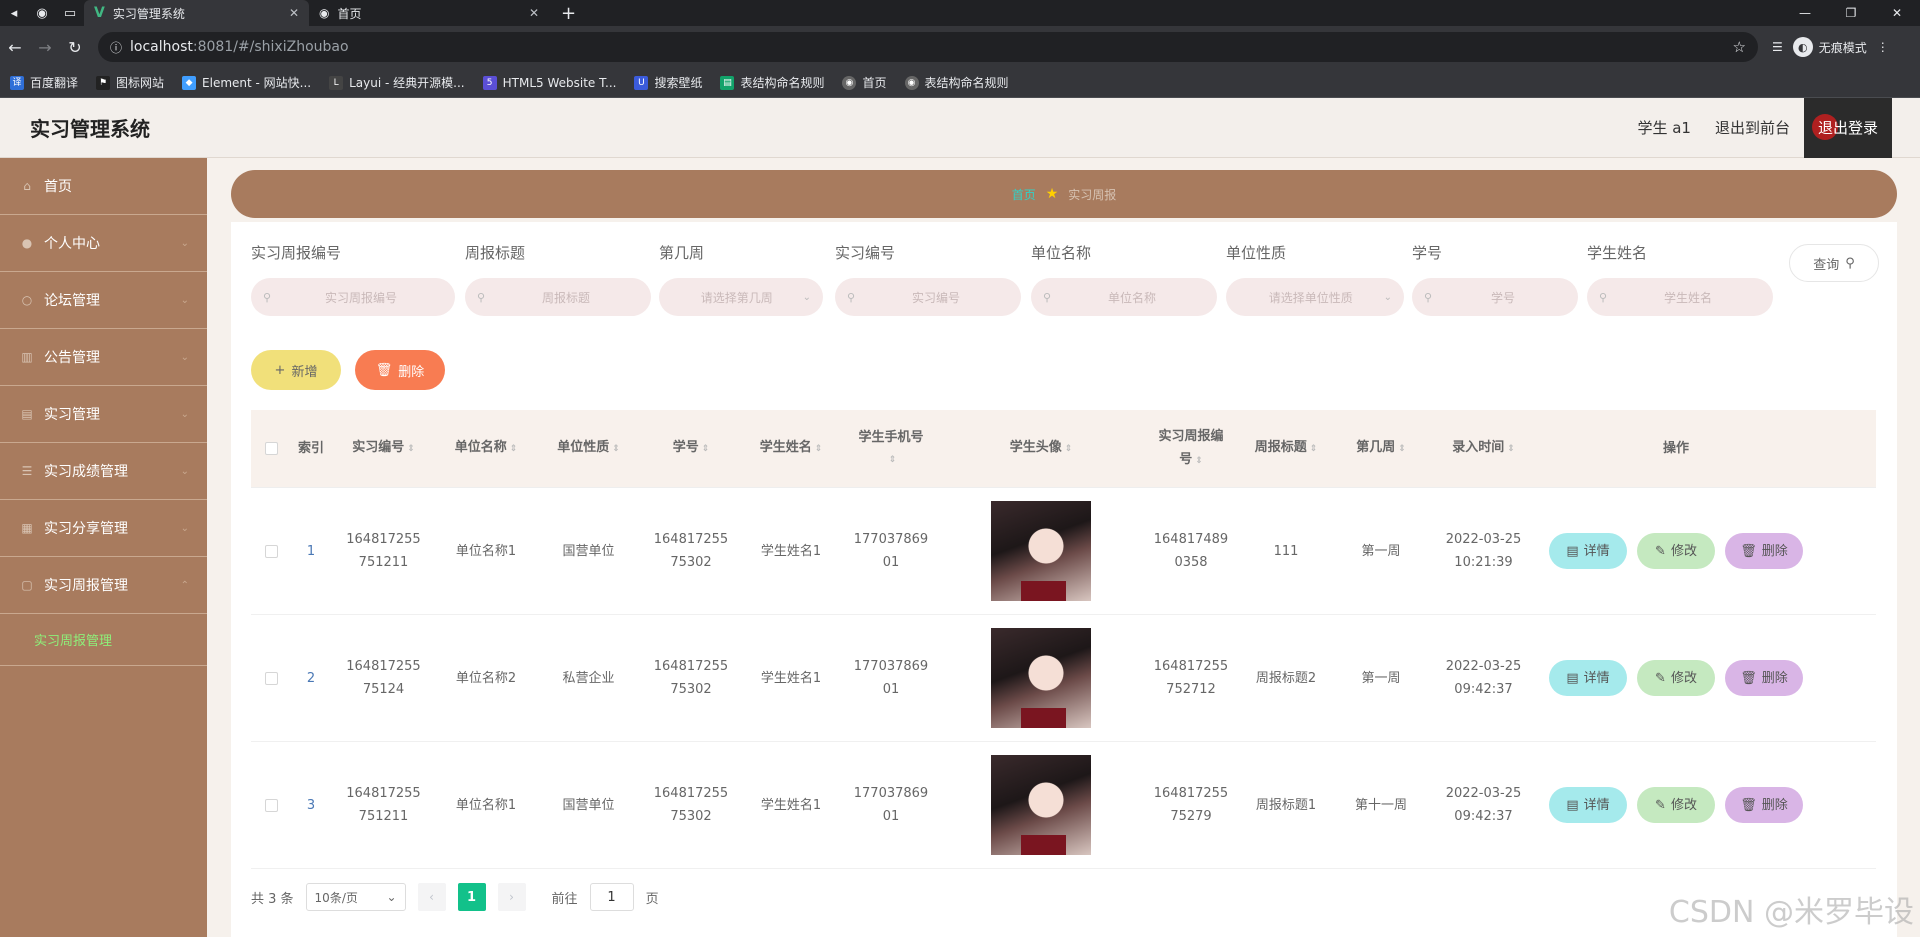  I want to click on bookmark-item: ▤ 表结构命名规则, so click(772, 82).